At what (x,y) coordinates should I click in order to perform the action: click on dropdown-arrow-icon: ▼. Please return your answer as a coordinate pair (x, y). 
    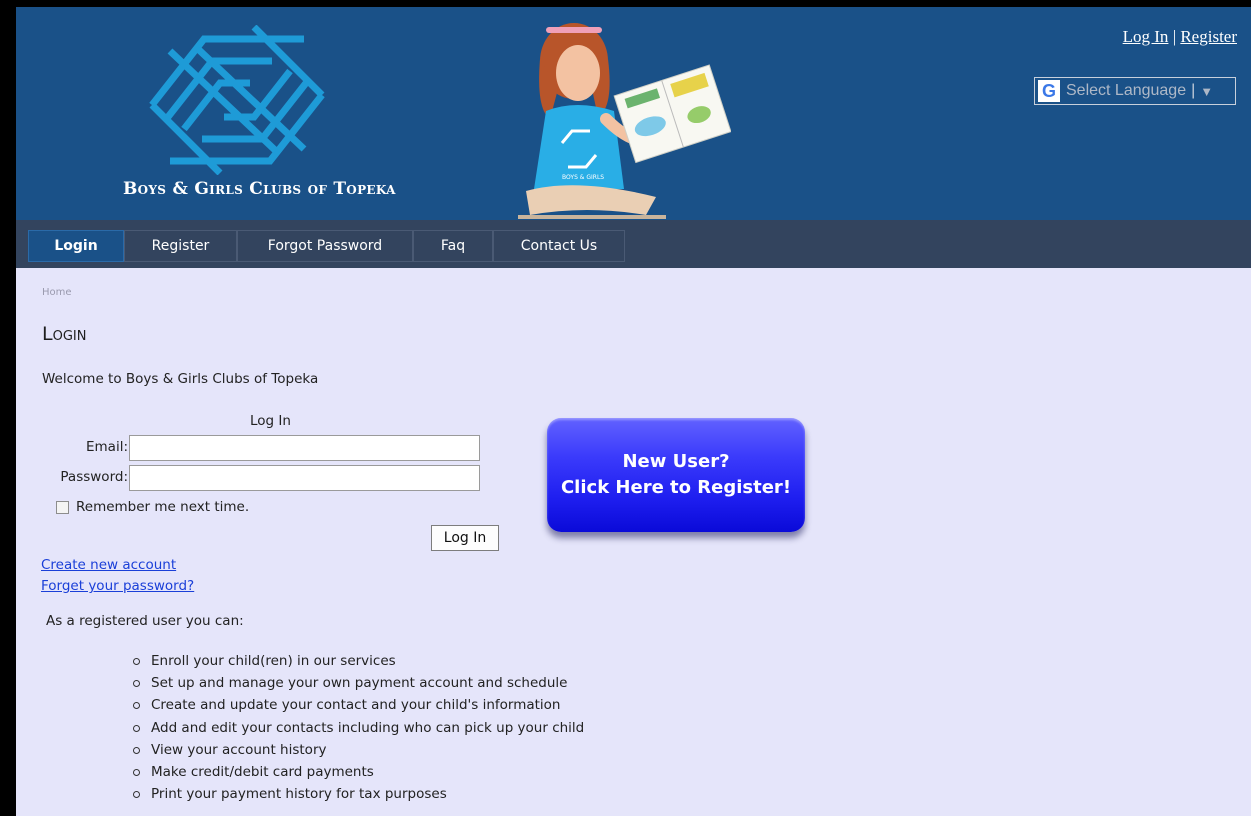
    Looking at the image, I should click on (1207, 91).